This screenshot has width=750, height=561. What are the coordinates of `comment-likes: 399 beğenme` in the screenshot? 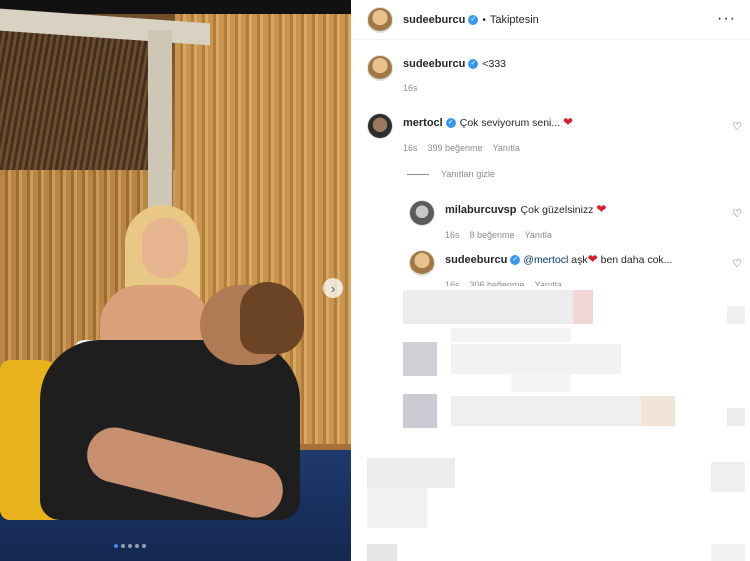 It's located at (455, 148).